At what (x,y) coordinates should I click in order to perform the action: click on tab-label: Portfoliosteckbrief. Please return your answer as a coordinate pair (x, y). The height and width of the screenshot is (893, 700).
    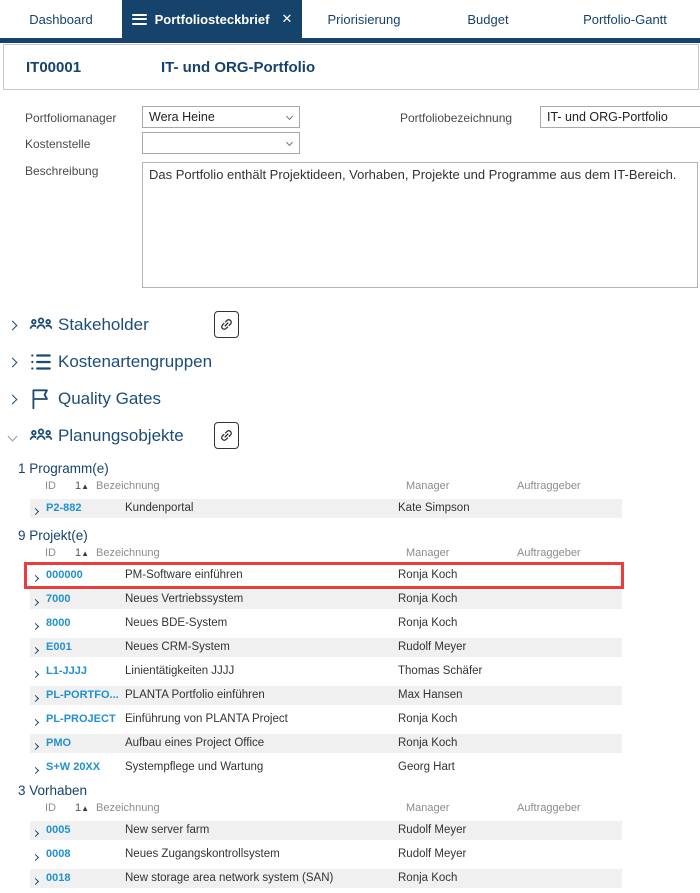
    Looking at the image, I should click on (212, 19).